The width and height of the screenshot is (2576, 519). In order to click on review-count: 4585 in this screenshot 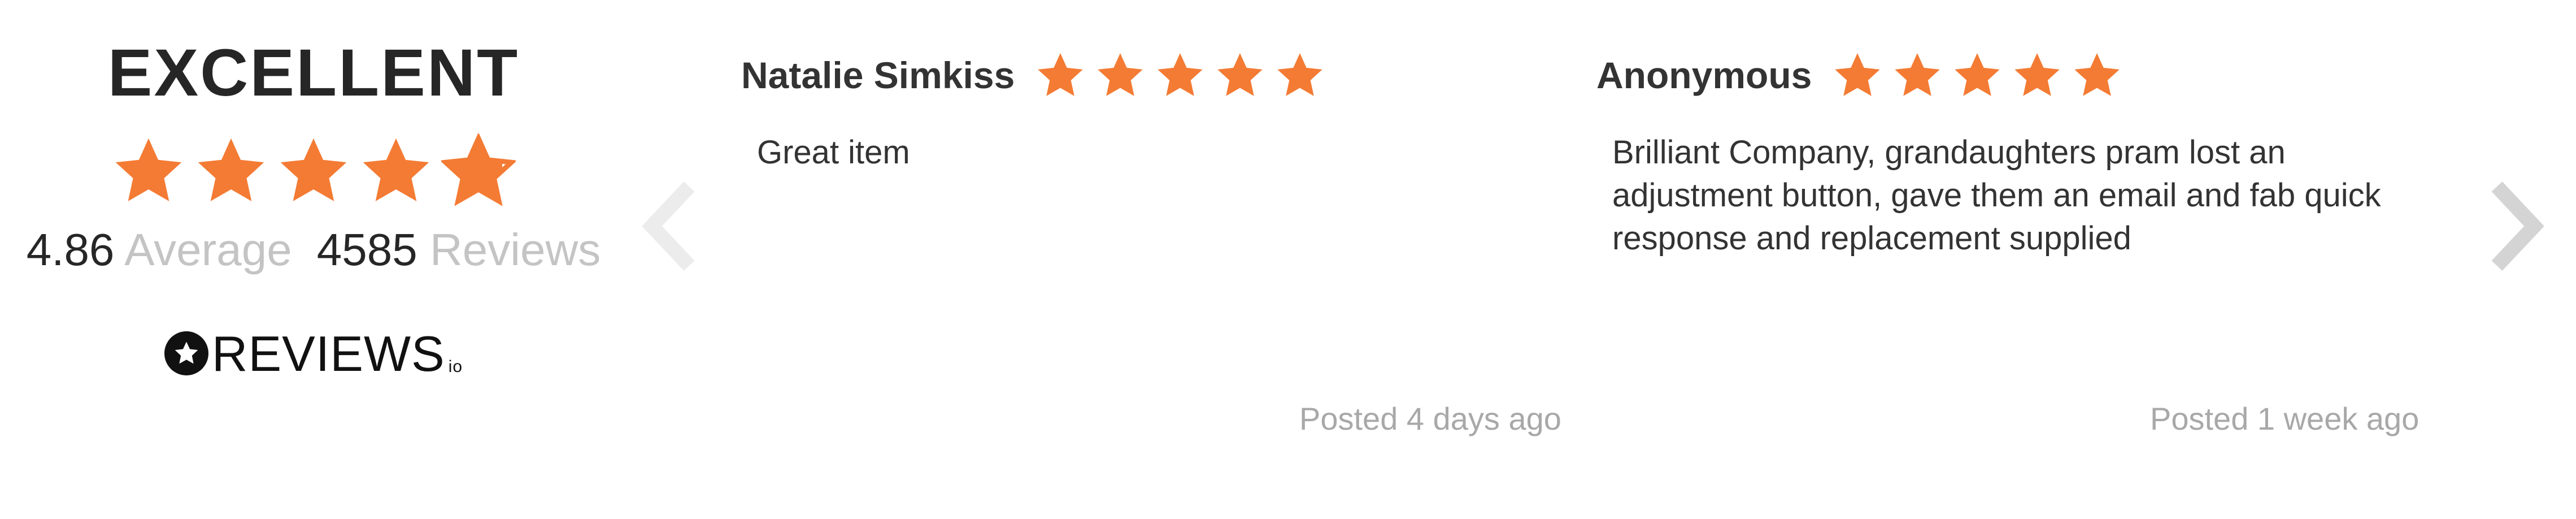, I will do `click(366, 249)`.